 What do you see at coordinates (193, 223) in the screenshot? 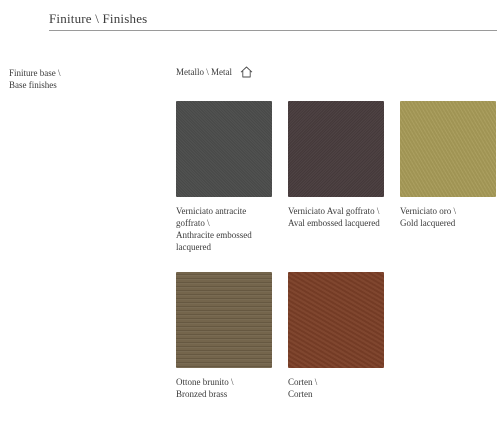
I see `caption-line: goffrato \` at bounding box center [193, 223].